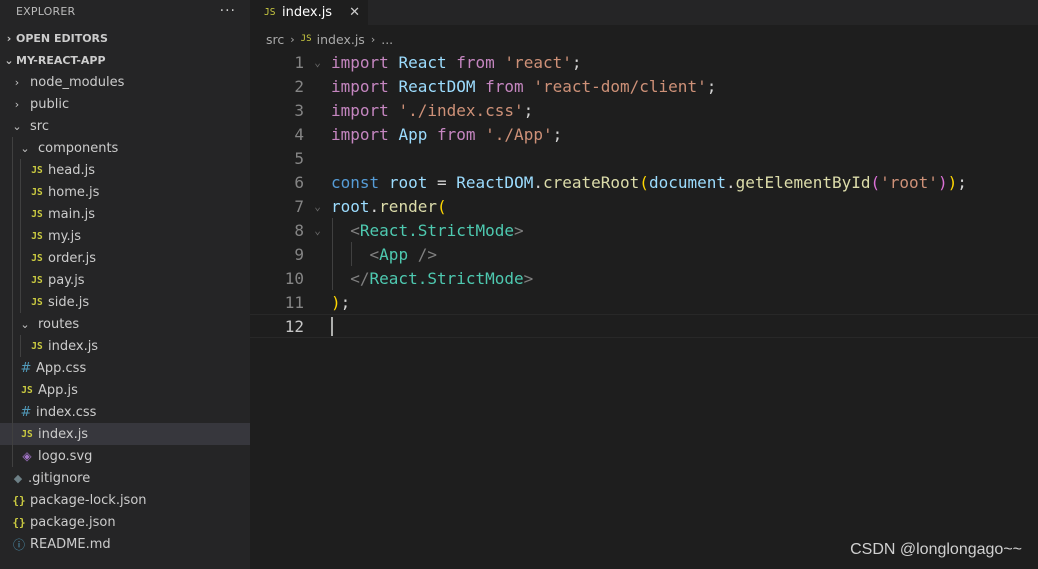 This screenshot has width=1038, height=569. What do you see at coordinates (46, 11) in the screenshot?
I see `explorer-title: EXPLORER` at bounding box center [46, 11].